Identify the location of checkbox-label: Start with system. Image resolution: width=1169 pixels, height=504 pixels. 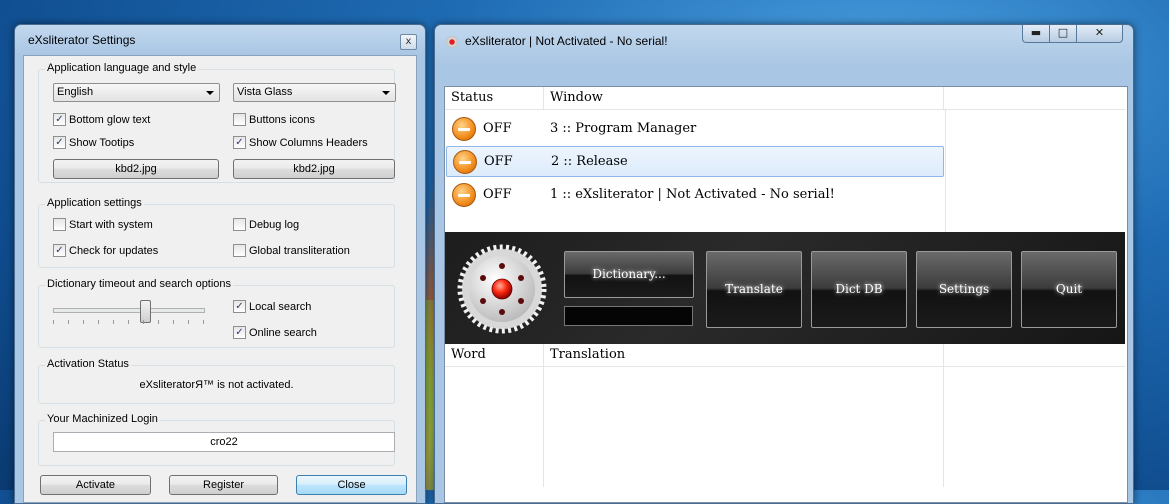
(111, 224).